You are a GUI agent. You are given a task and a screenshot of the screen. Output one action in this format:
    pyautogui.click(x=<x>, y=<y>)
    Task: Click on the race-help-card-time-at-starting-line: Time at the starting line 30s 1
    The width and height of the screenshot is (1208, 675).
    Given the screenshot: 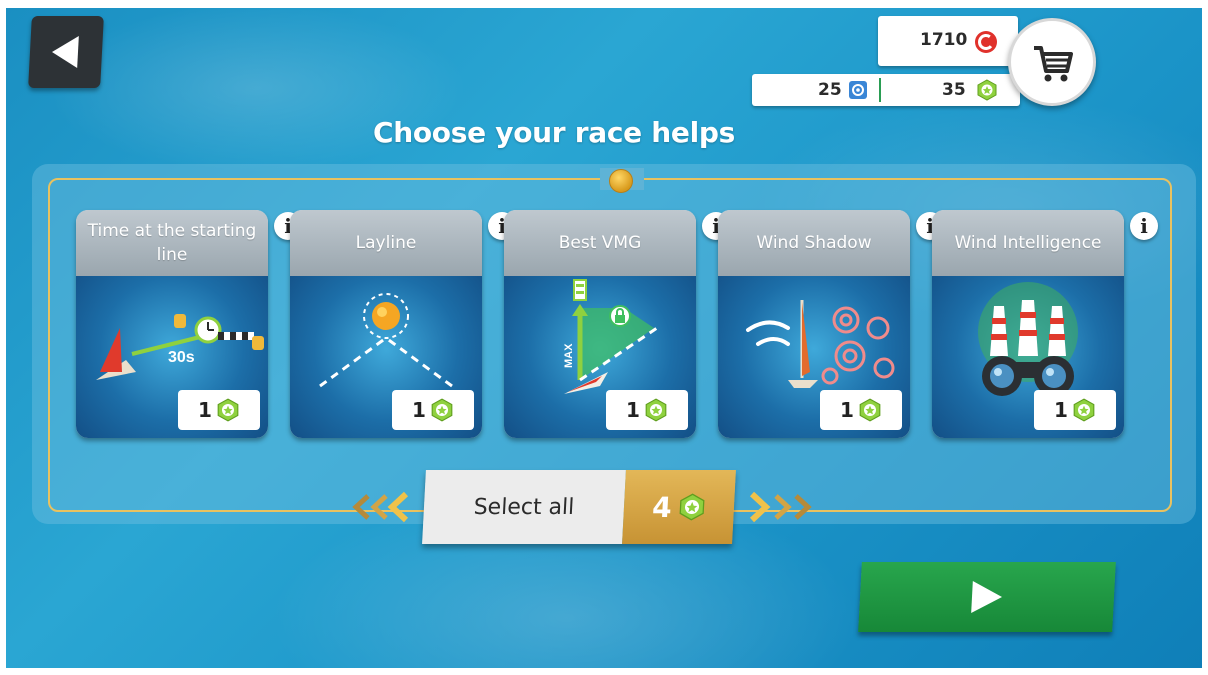 What is the action you would take?
    pyautogui.click(x=172, y=324)
    